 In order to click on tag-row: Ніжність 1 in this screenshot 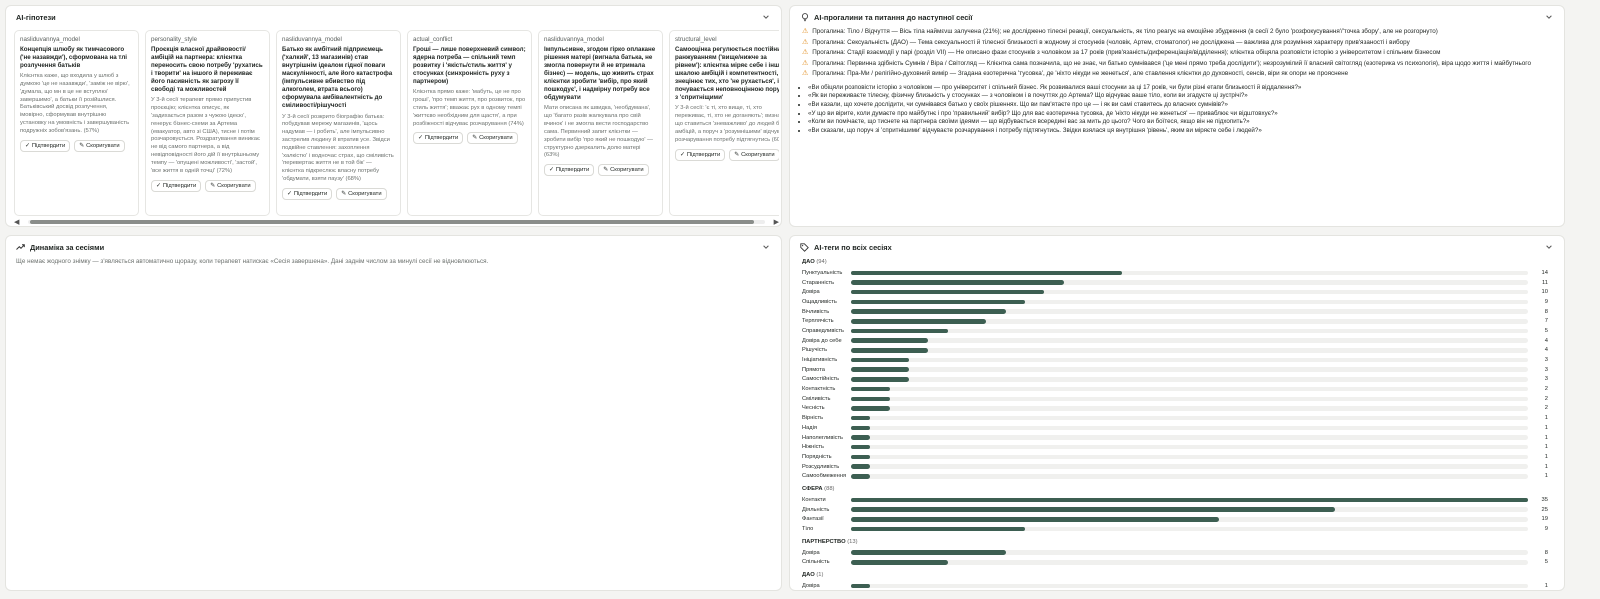, I will do `click(1177, 447)`.